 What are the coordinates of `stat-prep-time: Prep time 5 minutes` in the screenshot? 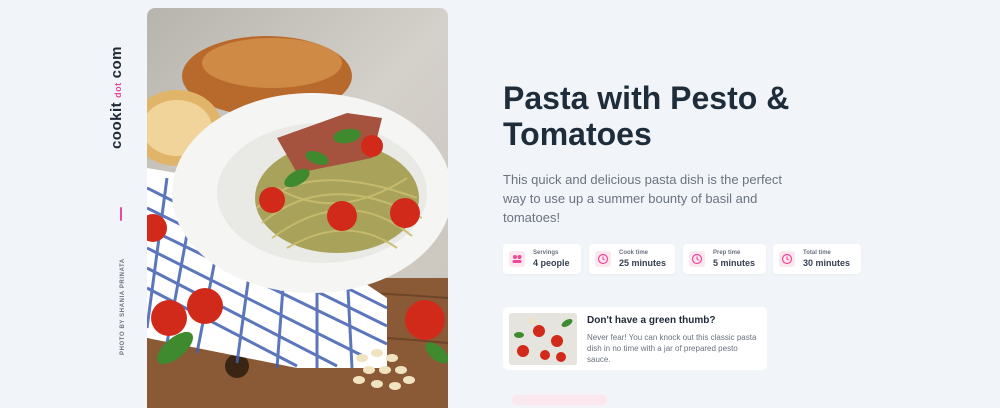 It's located at (724, 259).